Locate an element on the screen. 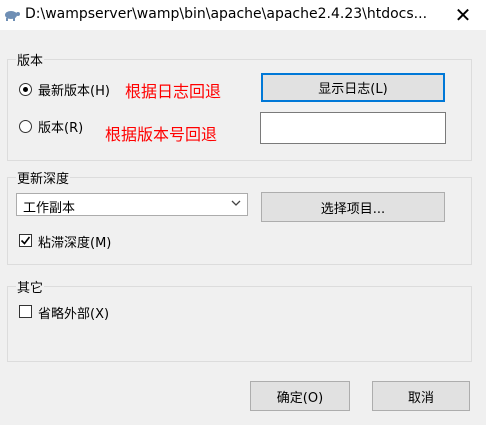 This screenshot has height=425, width=486. version-group-title: 版本 is located at coordinates (30, 59).